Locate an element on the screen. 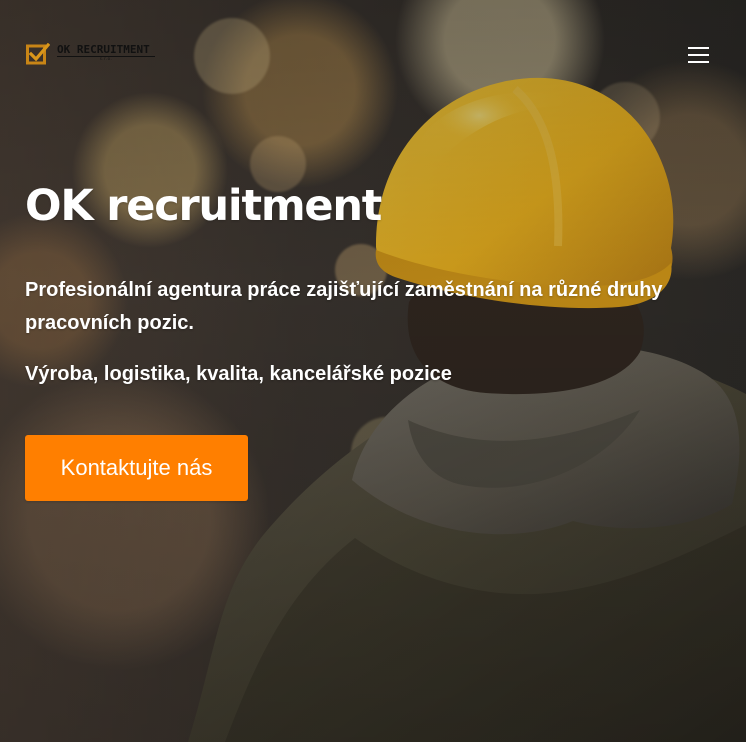 This screenshot has height=742, width=746. logo-text: OK RECRUITMENT is located at coordinates (103, 49).